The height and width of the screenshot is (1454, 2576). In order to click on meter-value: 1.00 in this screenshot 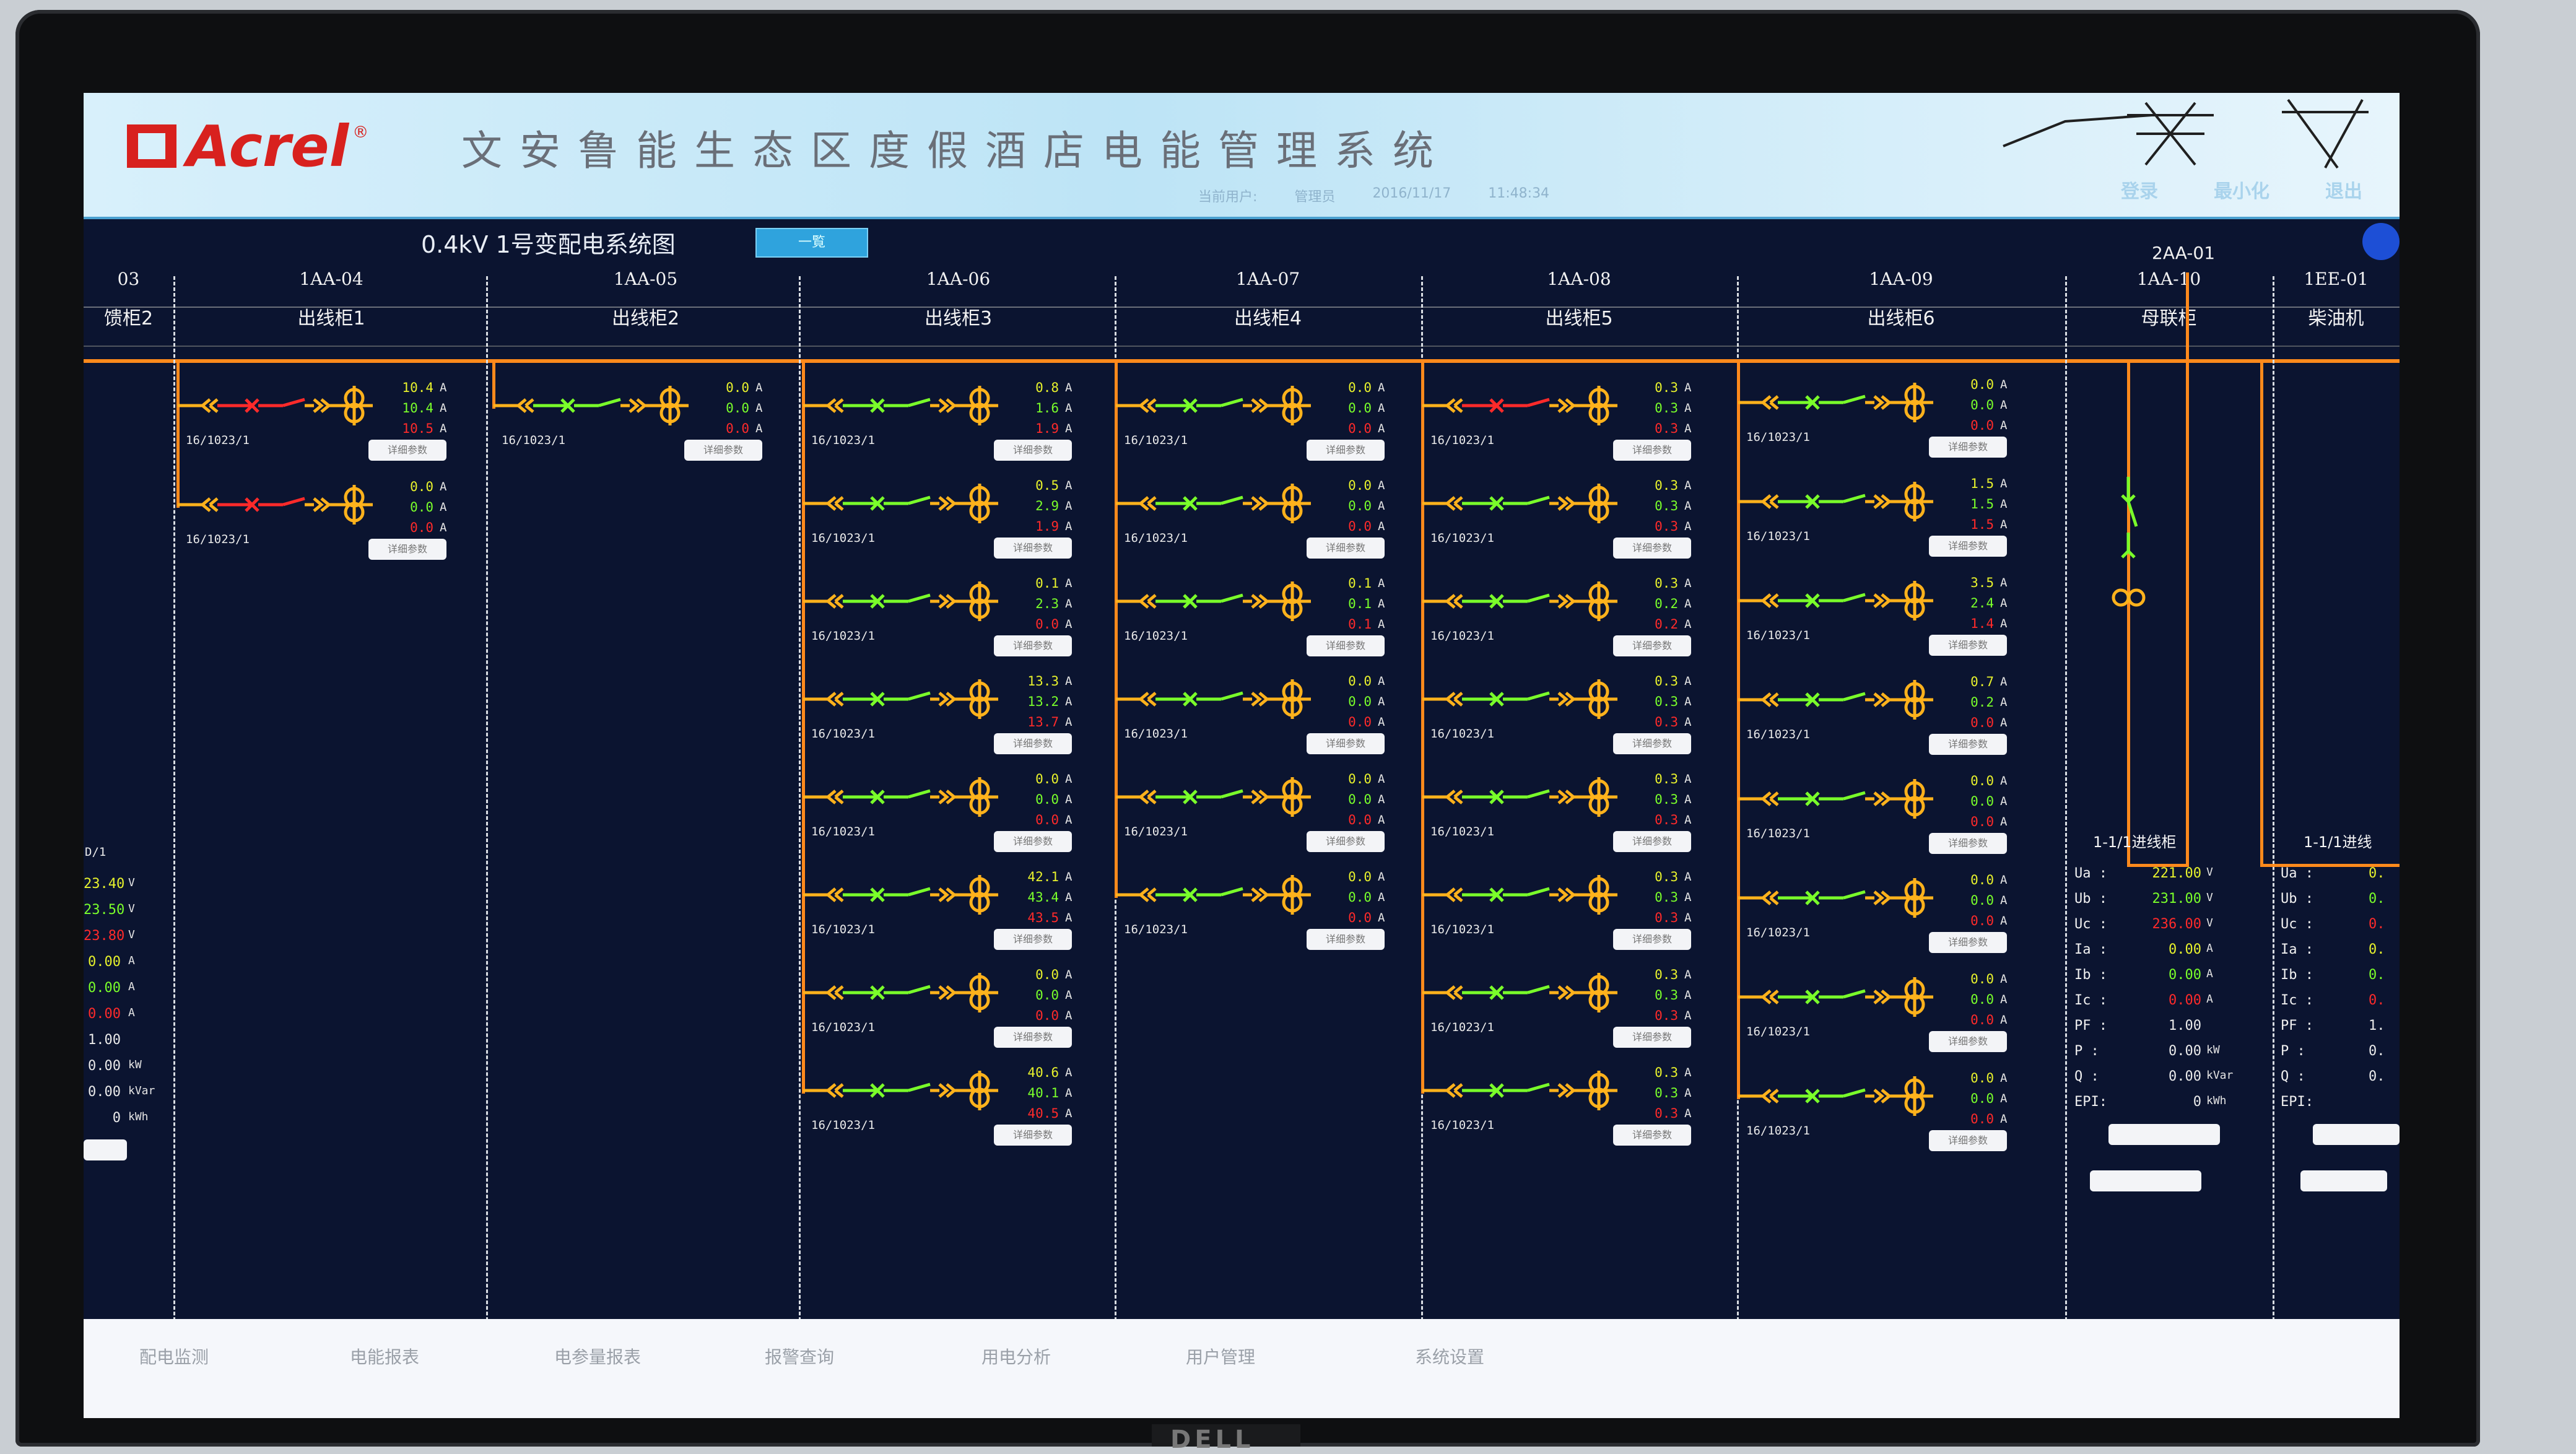, I will do `click(104, 1040)`.